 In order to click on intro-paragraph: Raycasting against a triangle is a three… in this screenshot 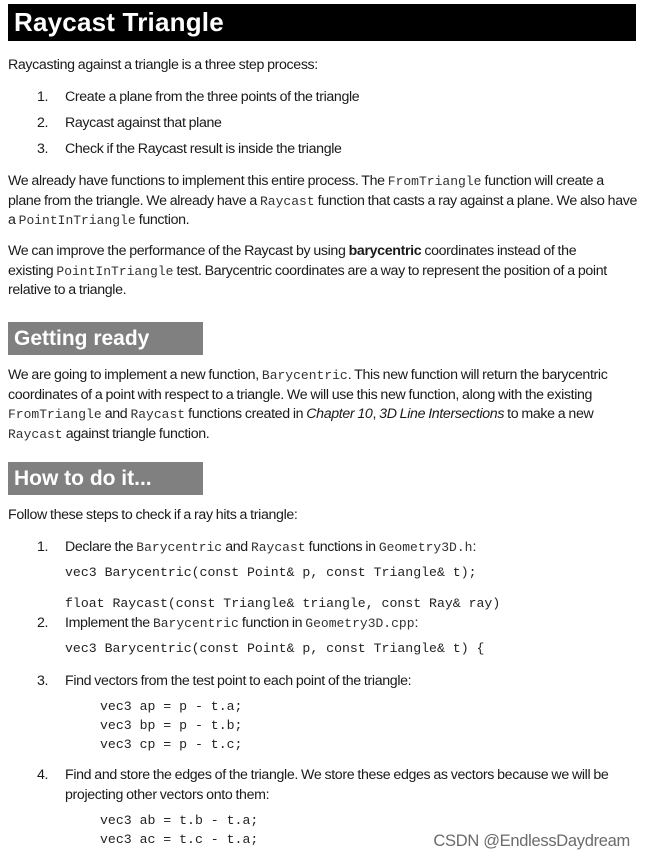, I will do `click(163, 65)`.